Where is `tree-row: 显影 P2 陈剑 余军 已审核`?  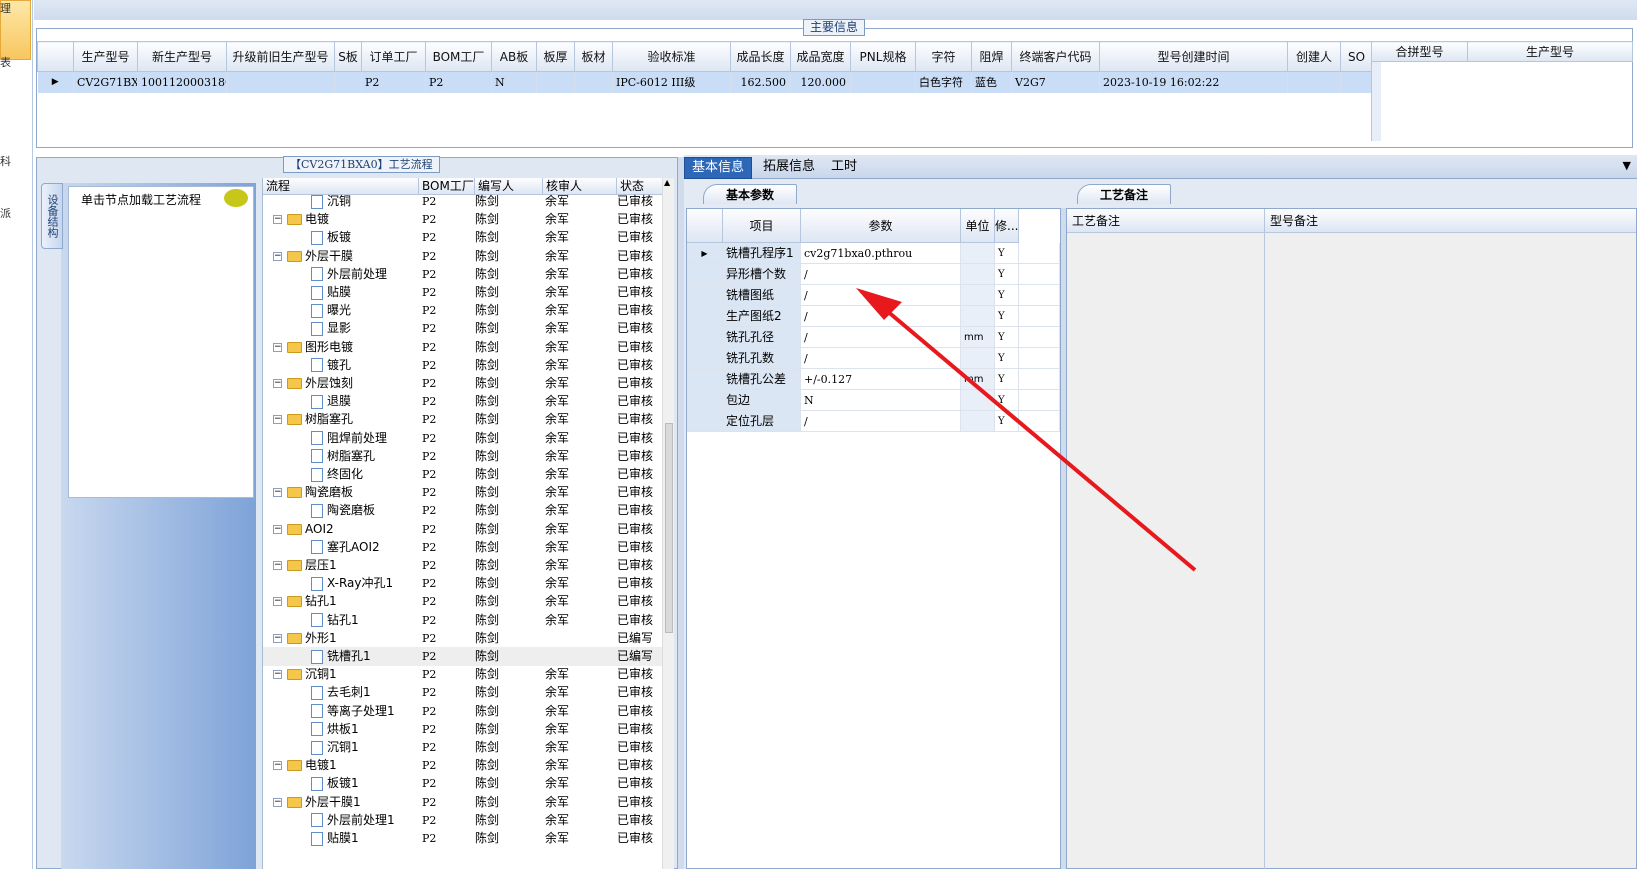
tree-row: 显影 P2 陈剑 余军 已审核 is located at coordinates (463, 328).